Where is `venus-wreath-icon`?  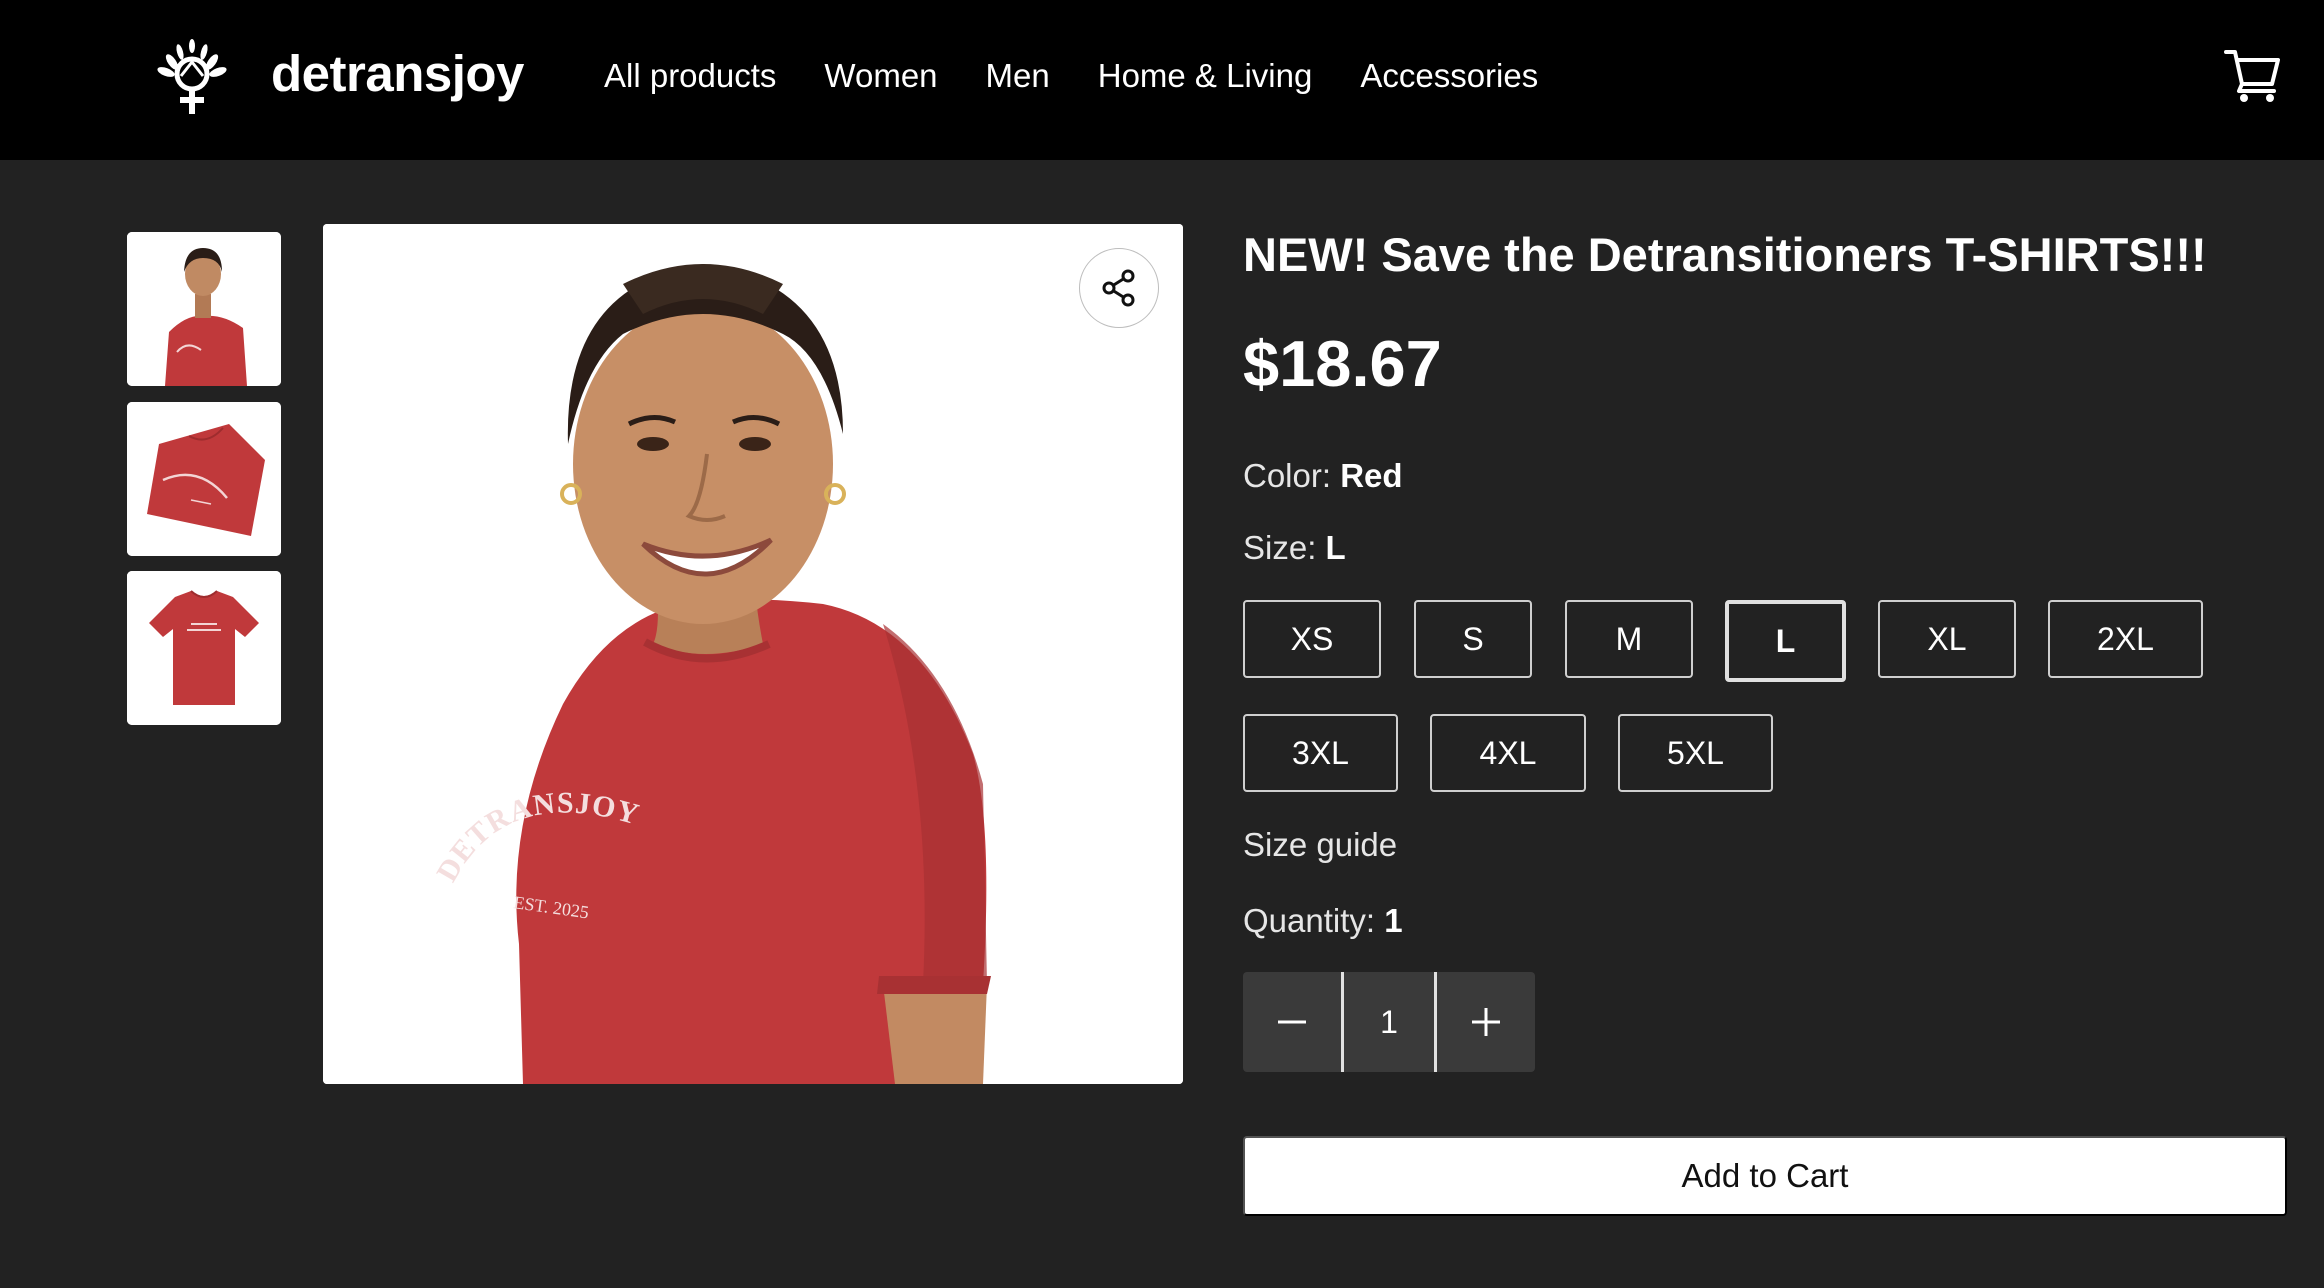 venus-wreath-icon is located at coordinates (192, 76).